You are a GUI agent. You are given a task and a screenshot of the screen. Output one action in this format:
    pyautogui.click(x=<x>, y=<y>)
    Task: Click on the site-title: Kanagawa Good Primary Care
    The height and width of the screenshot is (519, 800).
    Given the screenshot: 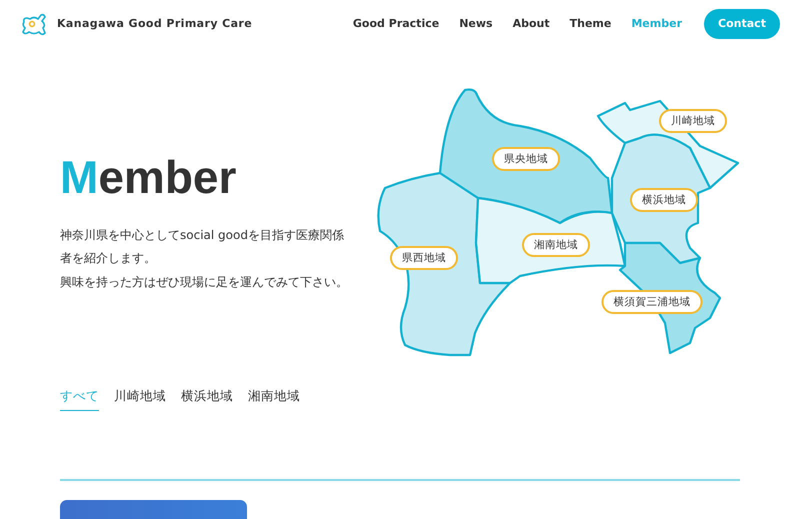 What is the action you would take?
    pyautogui.click(x=154, y=23)
    